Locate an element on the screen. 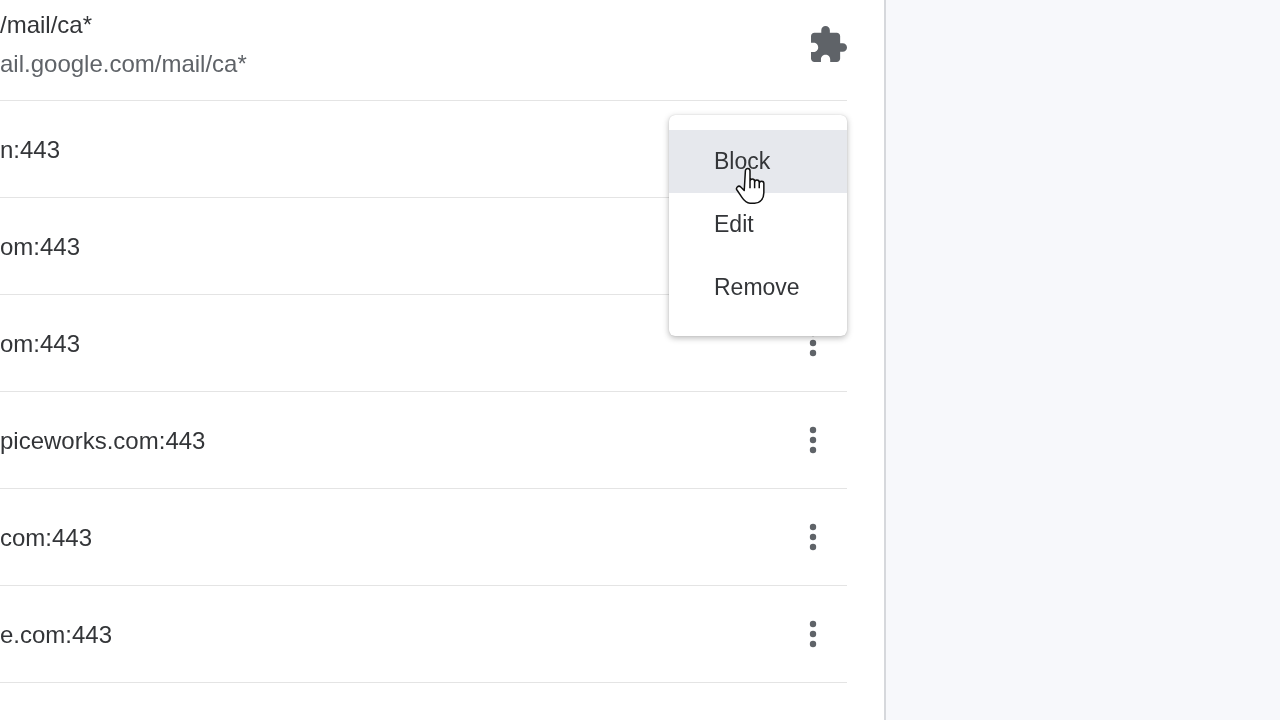 The width and height of the screenshot is (1280, 720). site-detail-text: ail.google.com/mail/ca* is located at coordinates (123, 64).